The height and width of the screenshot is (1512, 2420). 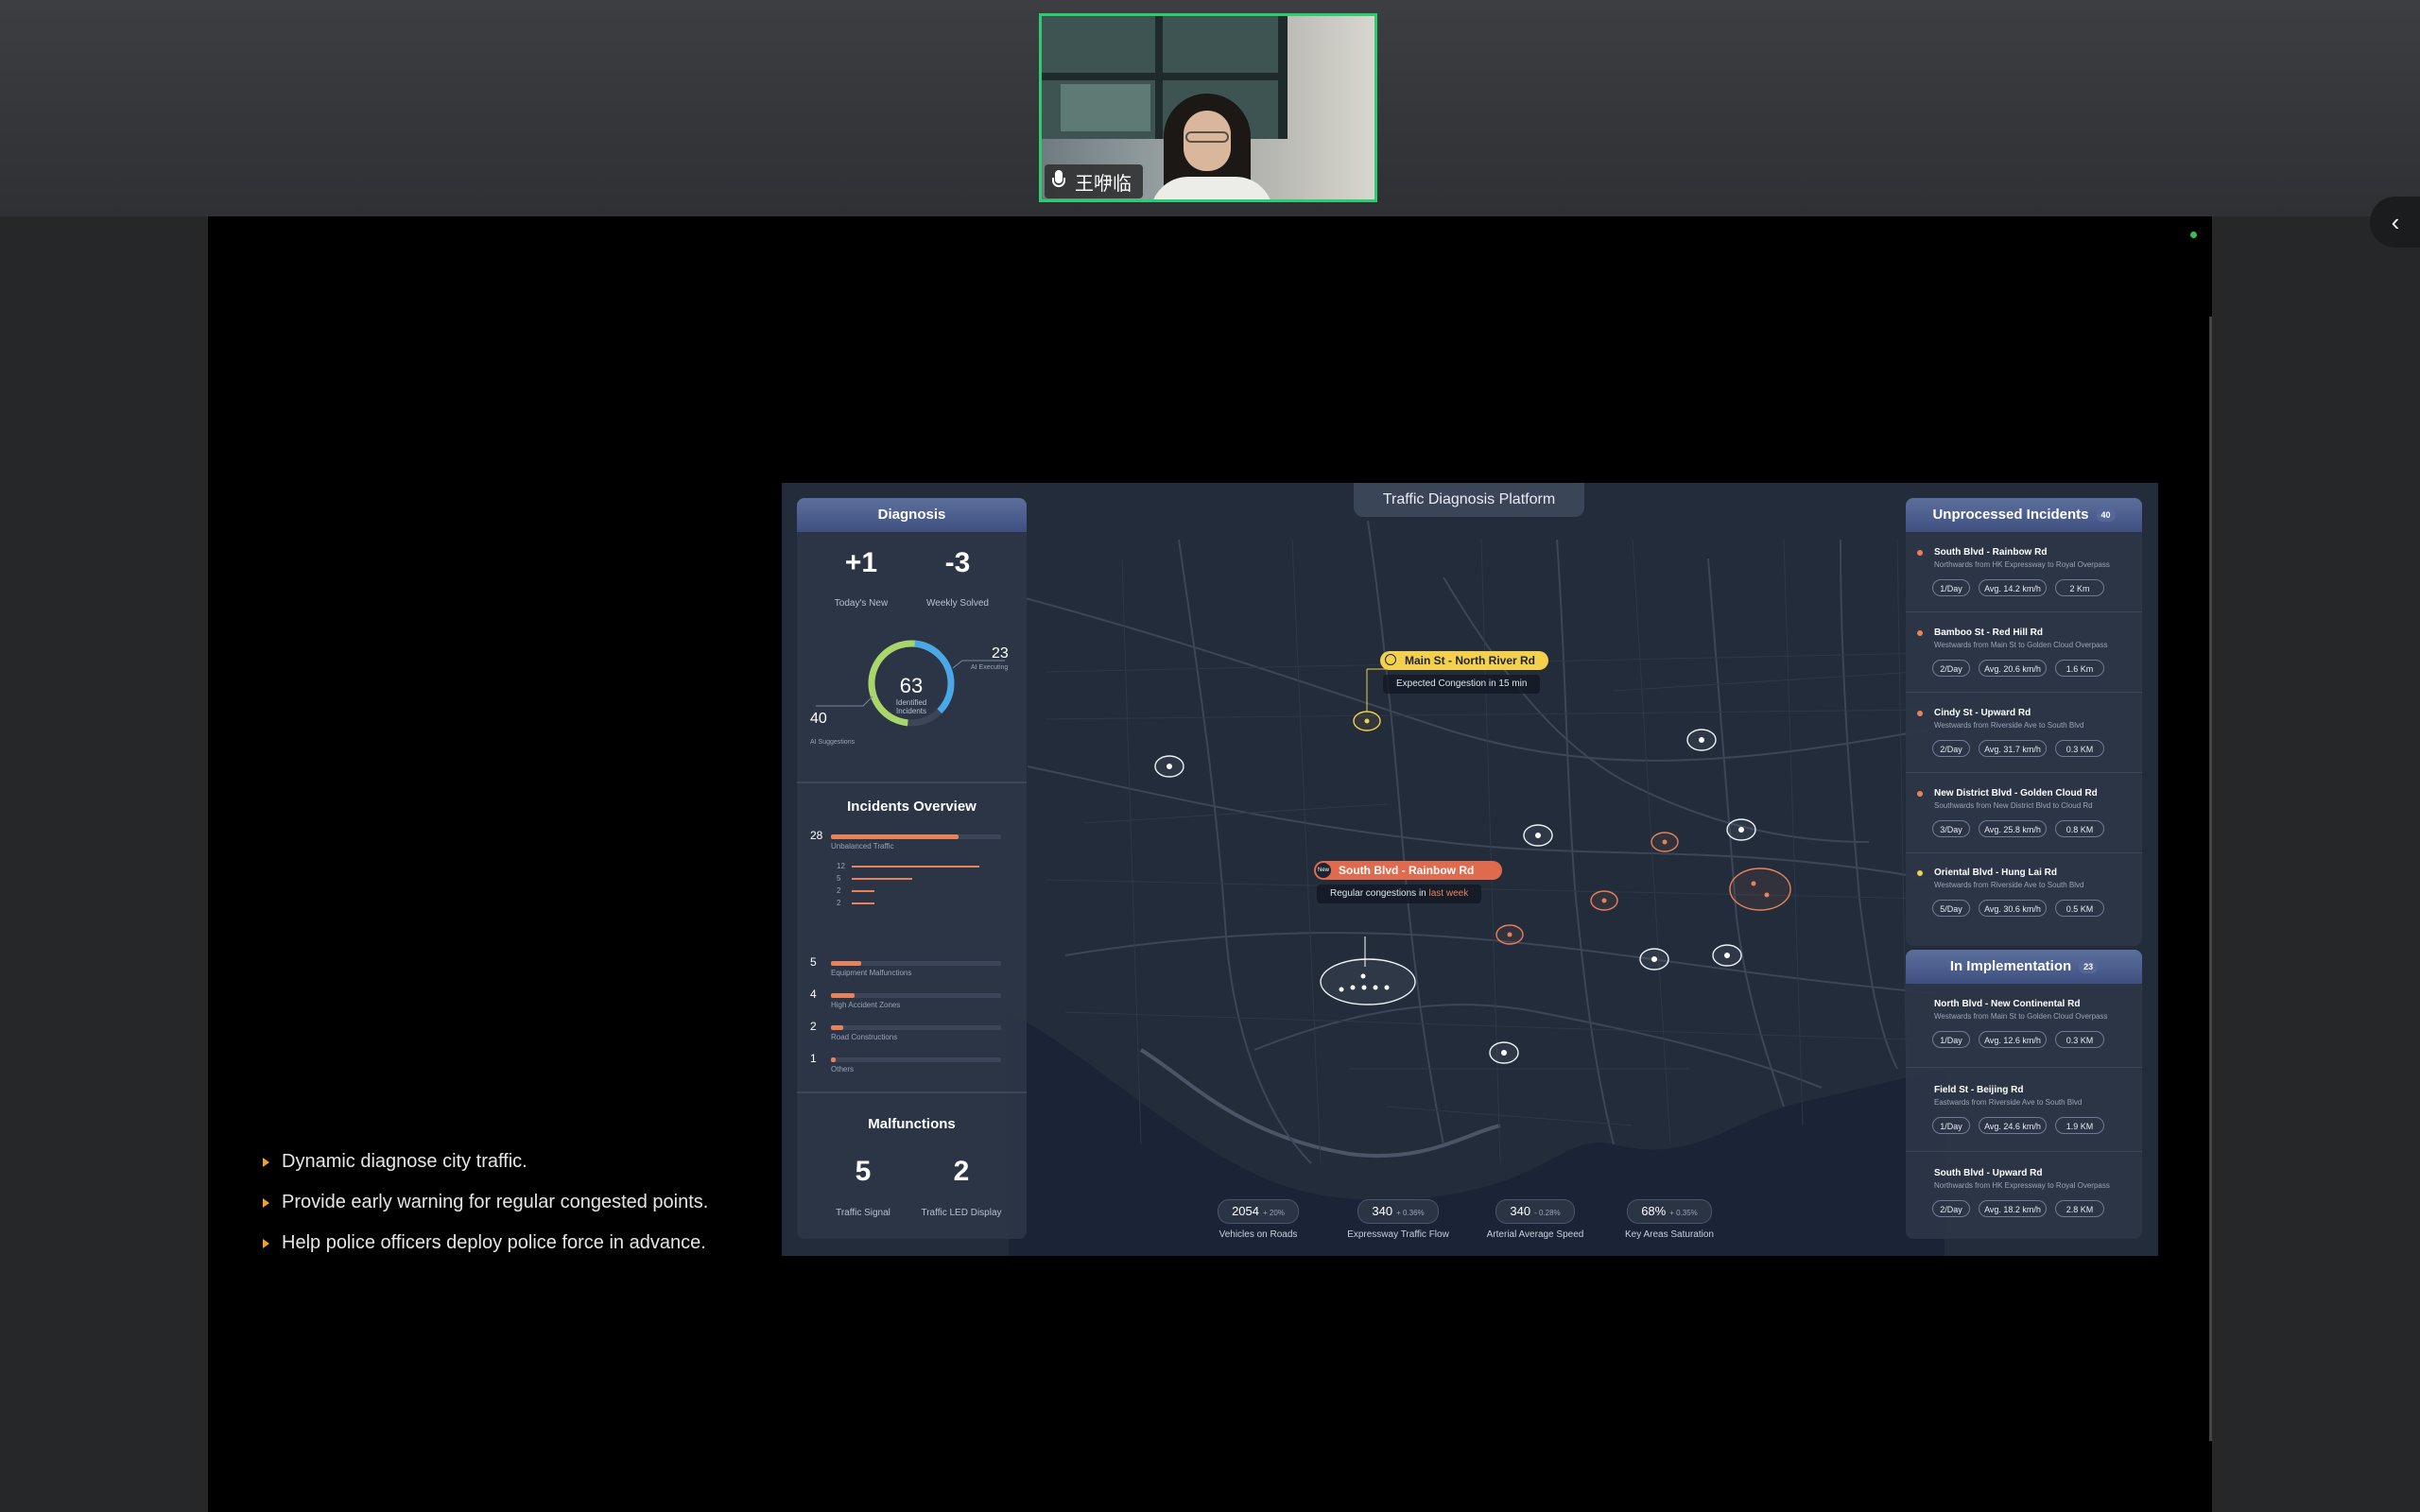 What do you see at coordinates (1669, 1234) in the screenshot?
I see `stat-label: Key Areas Saturation` at bounding box center [1669, 1234].